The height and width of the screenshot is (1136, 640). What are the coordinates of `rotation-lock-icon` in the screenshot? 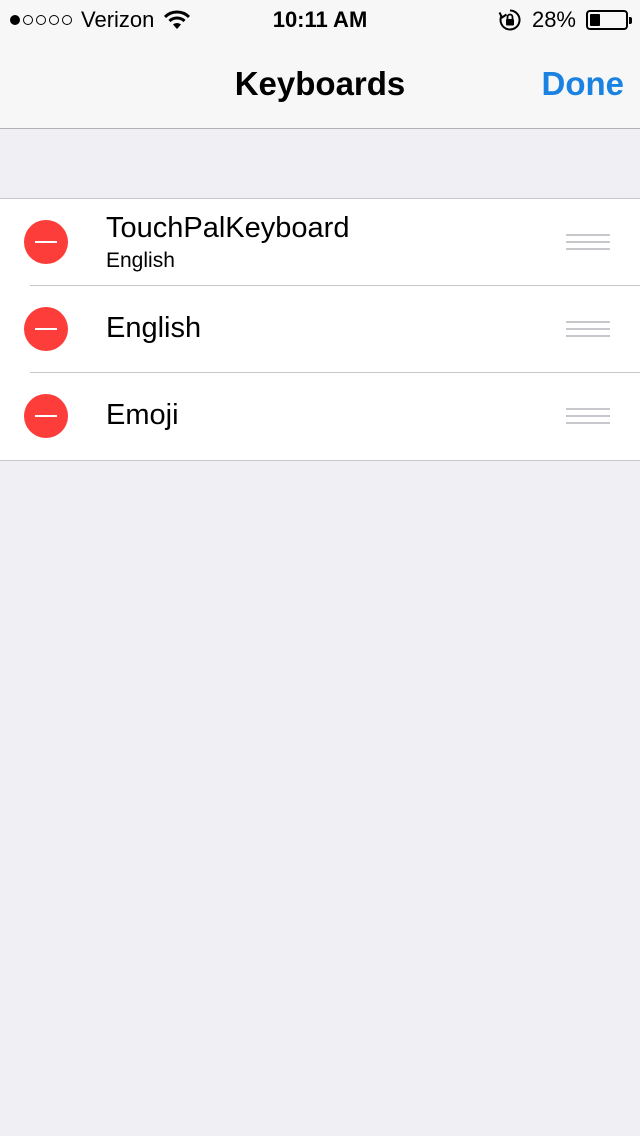 It's located at (509, 20).